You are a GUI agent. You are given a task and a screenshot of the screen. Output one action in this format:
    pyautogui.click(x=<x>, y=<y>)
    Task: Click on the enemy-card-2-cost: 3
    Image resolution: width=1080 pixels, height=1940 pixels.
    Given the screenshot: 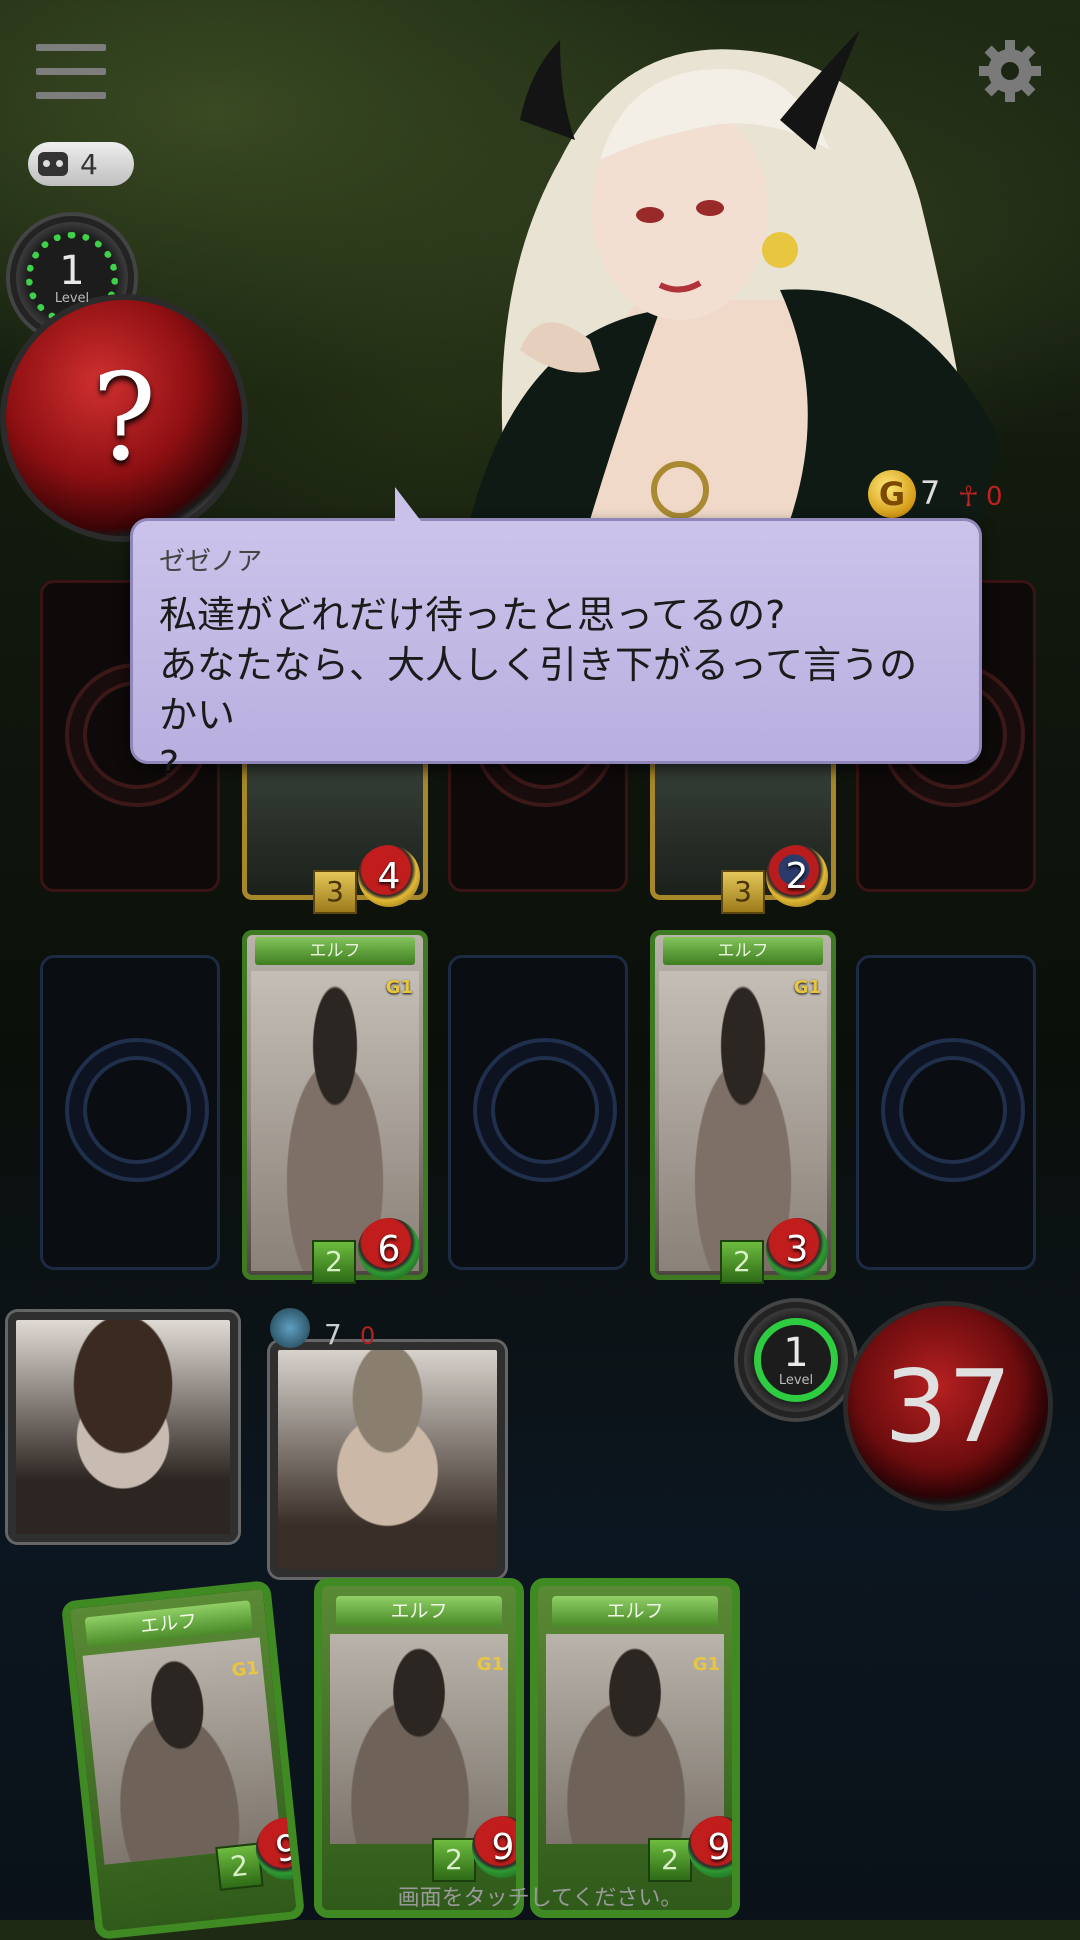 What is the action you would take?
    pyautogui.click(x=743, y=892)
    